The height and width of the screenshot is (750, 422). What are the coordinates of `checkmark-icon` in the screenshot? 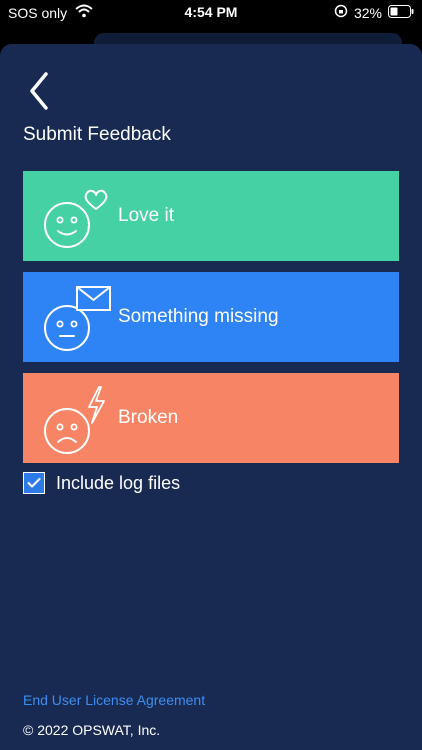 It's located at (34, 483).